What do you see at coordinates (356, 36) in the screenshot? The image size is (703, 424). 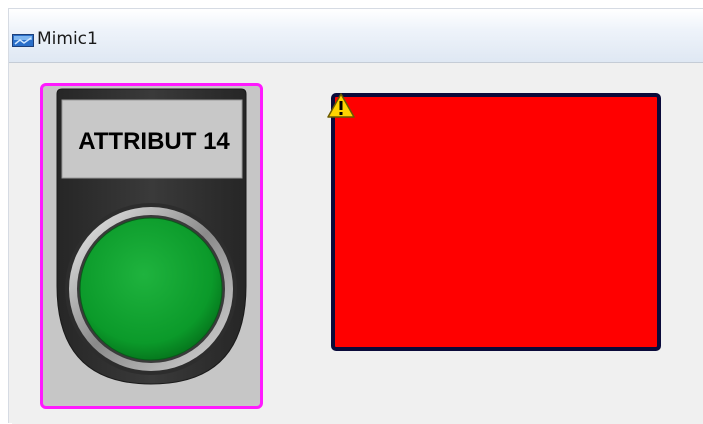 I see `window-titlebar: Mimic1` at bounding box center [356, 36].